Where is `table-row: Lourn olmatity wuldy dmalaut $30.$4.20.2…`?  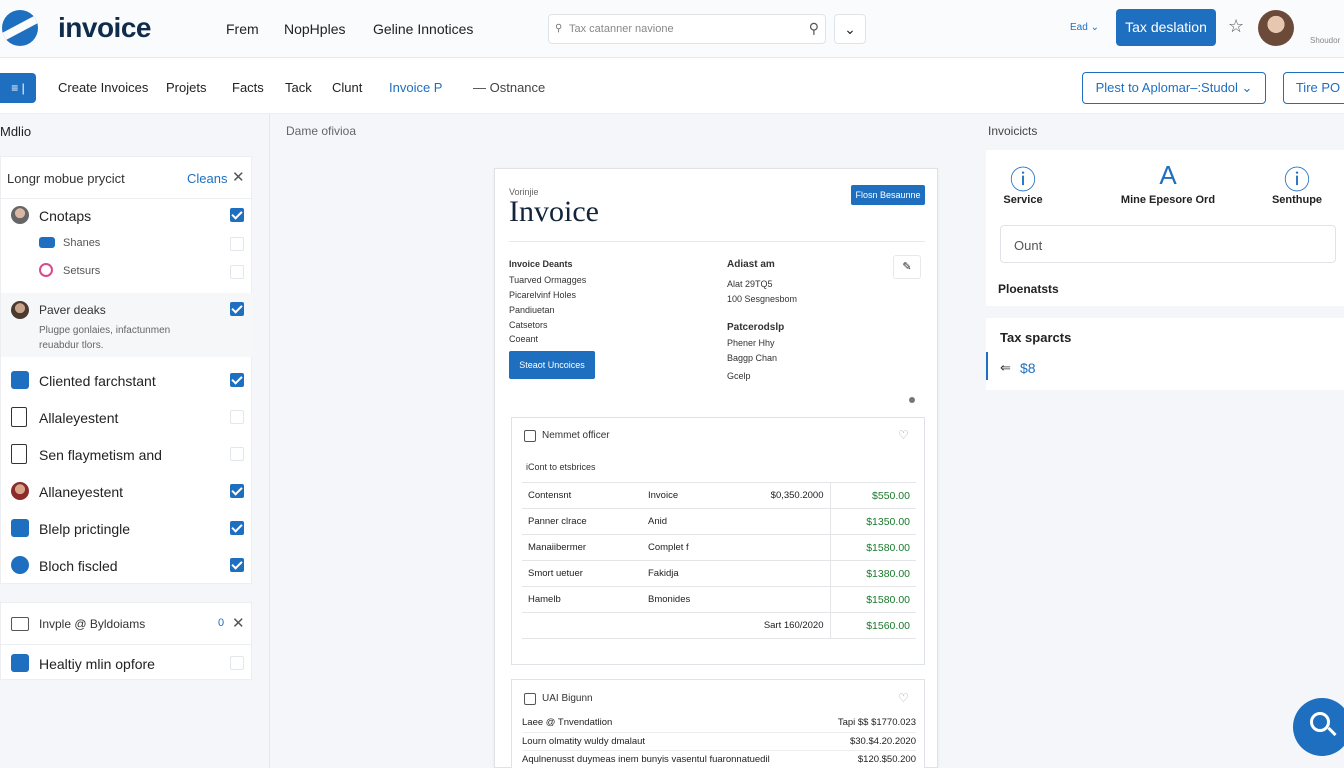
table-row: Lourn olmatity wuldy dmalaut $30.$4.20.2… is located at coordinates (719, 741).